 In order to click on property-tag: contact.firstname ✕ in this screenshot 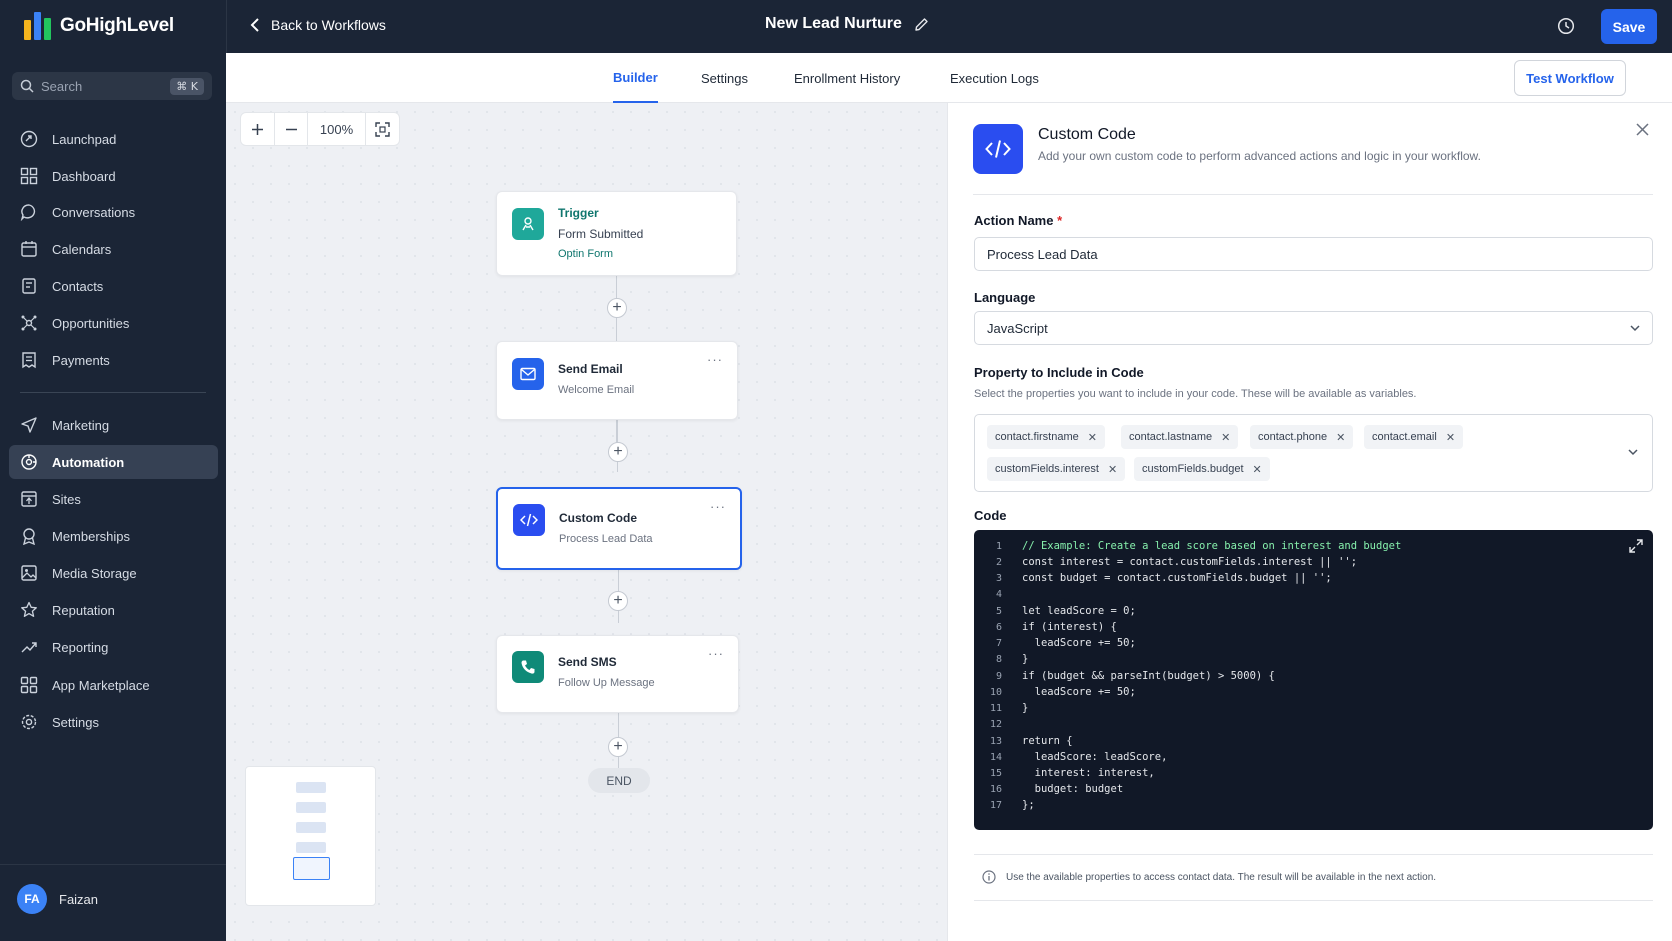, I will do `click(1046, 437)`.